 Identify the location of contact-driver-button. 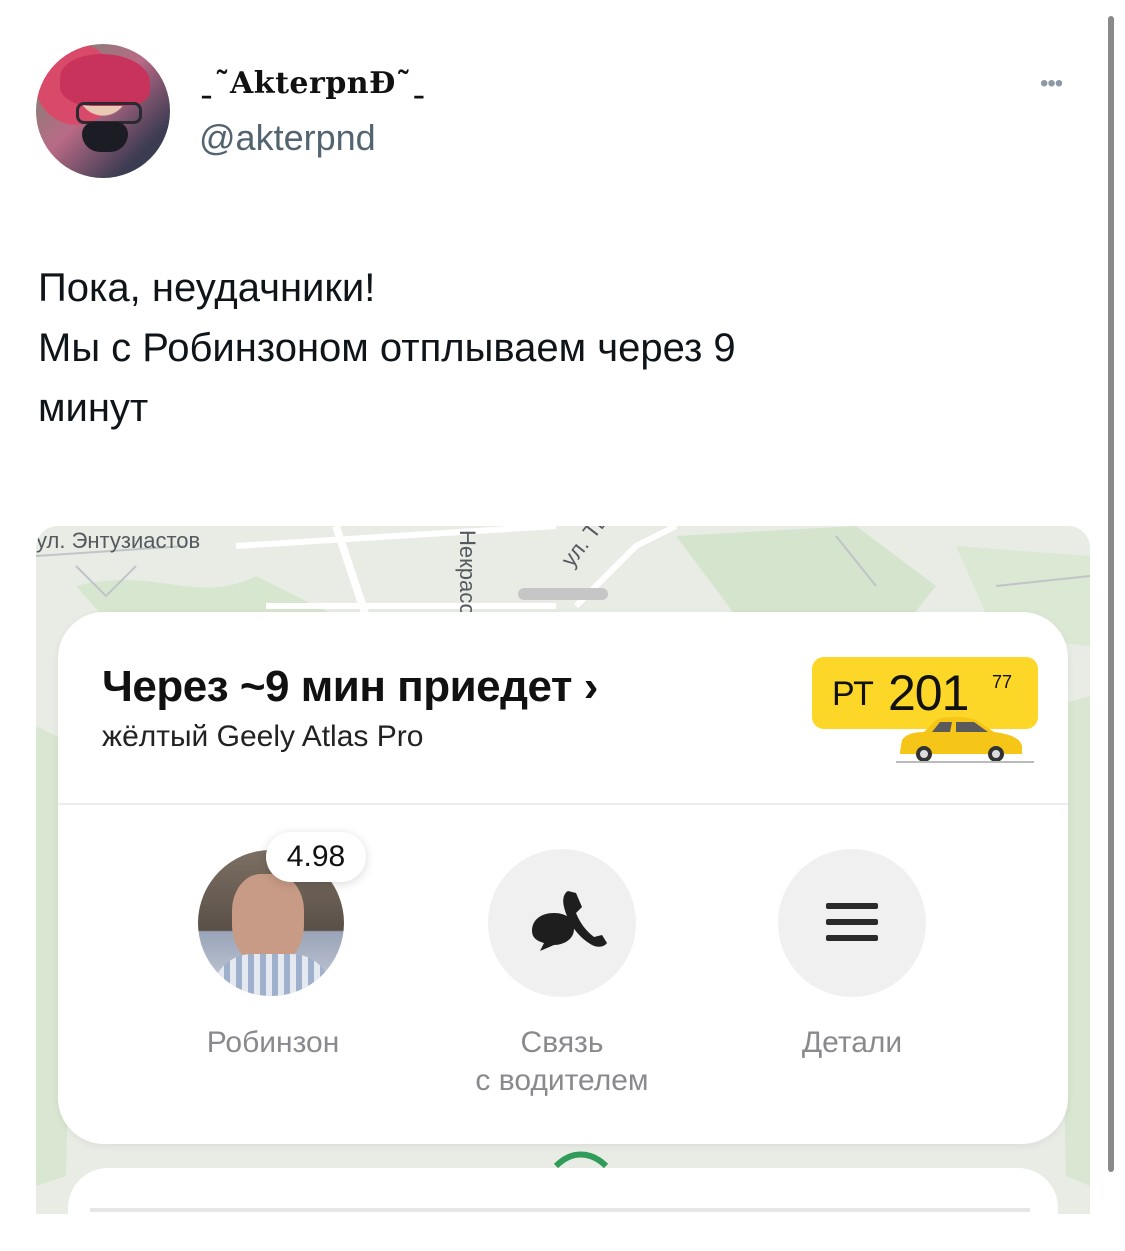
(562, 923).